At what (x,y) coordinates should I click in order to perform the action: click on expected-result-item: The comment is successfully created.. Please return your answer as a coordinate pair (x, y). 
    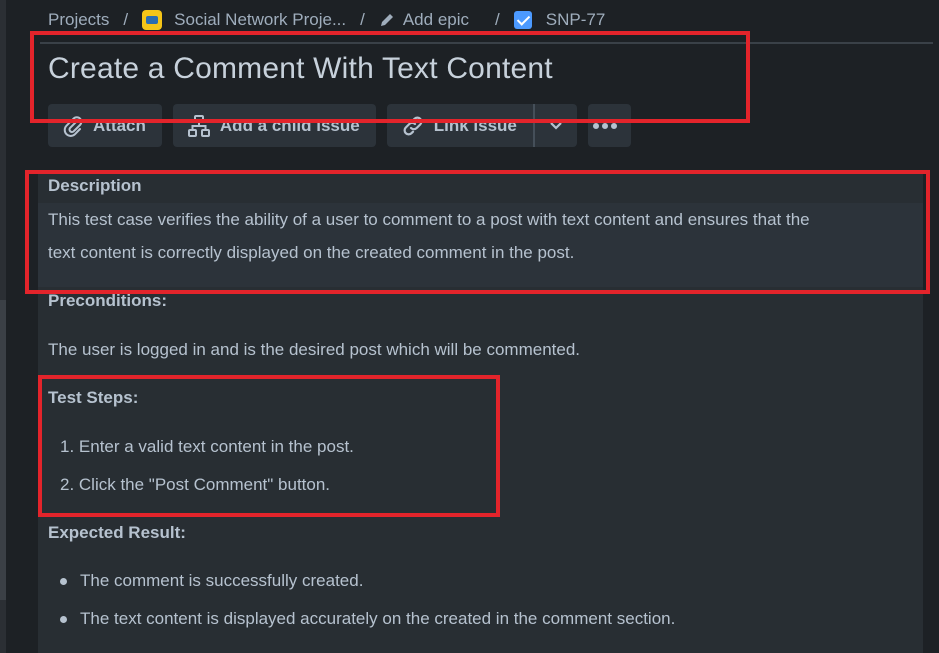
    Looking at the image, I should click on (222, 580).